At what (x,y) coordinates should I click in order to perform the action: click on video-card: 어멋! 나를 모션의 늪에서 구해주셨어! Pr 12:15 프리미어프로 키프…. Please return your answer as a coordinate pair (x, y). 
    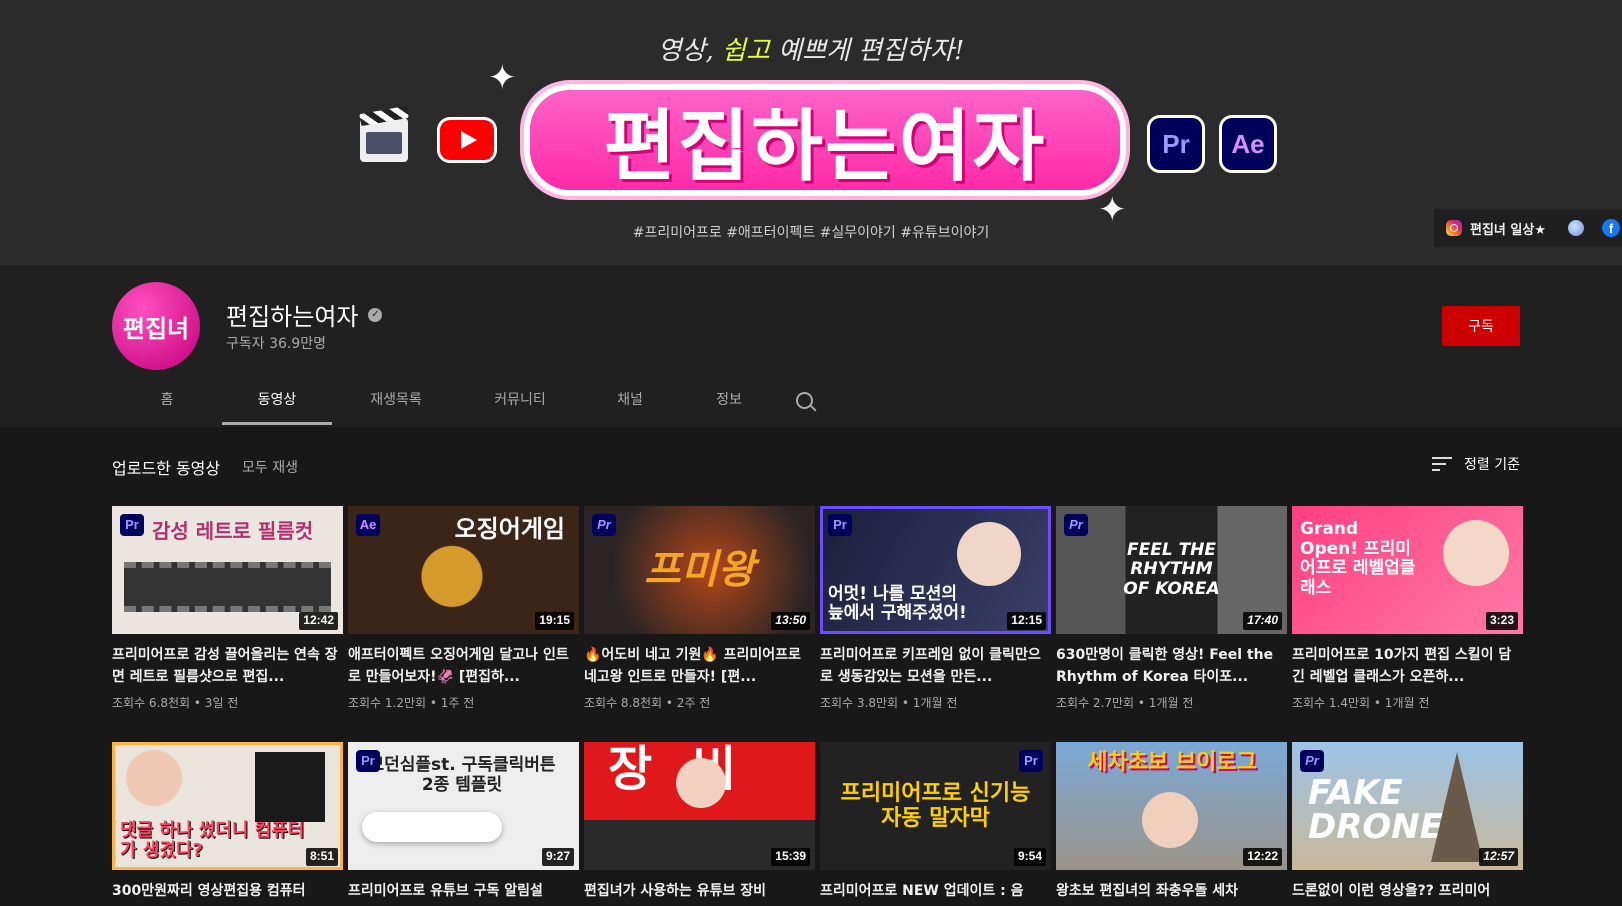
    Looking at the image, I should click on (935, 608).